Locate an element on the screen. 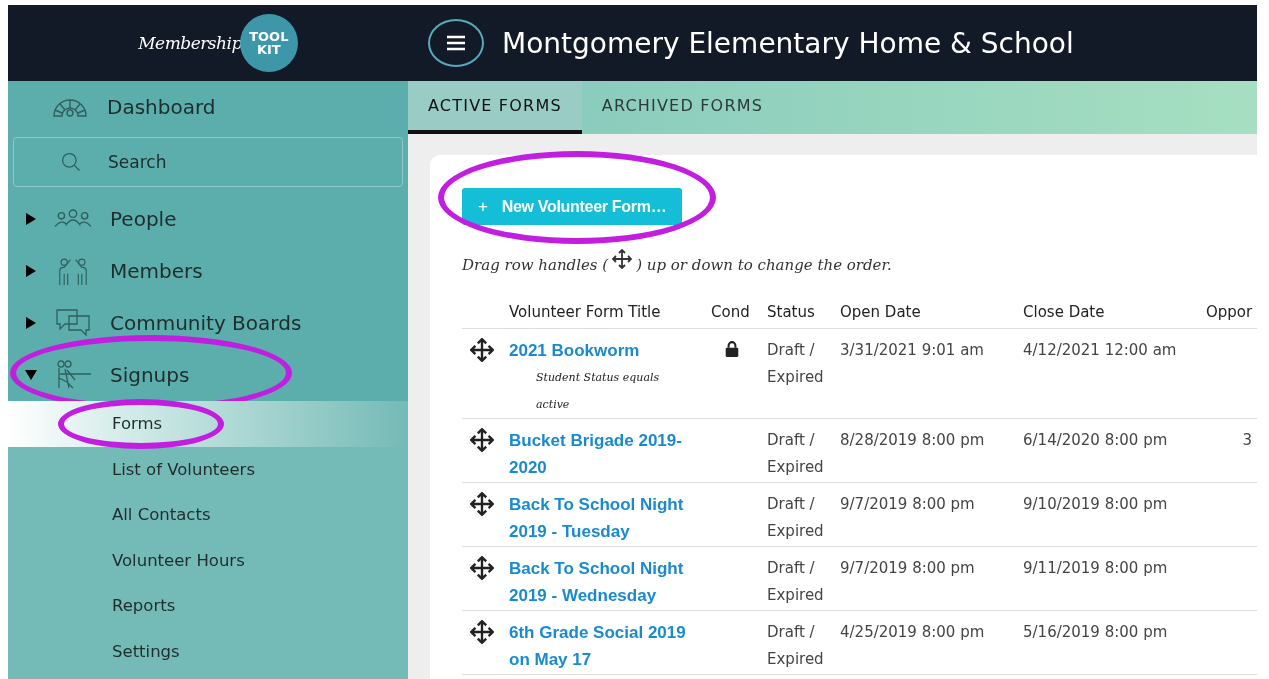  sub-nav-item: Volunteer Hours is located at coordinates (208, 560).